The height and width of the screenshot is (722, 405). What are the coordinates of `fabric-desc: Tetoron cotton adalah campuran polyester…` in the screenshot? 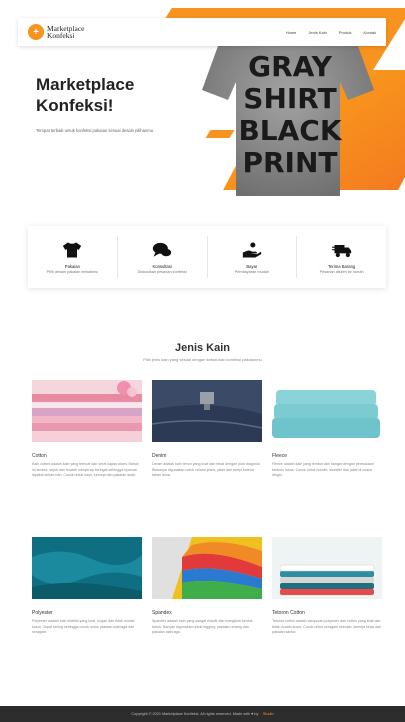 It's located at (326, 627).